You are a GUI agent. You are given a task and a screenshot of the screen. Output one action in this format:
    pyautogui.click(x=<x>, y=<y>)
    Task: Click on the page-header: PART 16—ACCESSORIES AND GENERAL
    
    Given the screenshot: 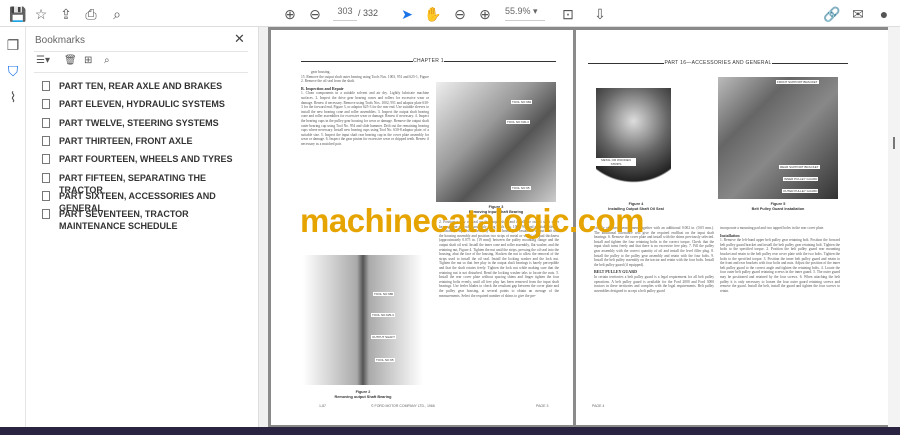 What is the action you would take?
    pyautogui.click(x=718, y=63)
    